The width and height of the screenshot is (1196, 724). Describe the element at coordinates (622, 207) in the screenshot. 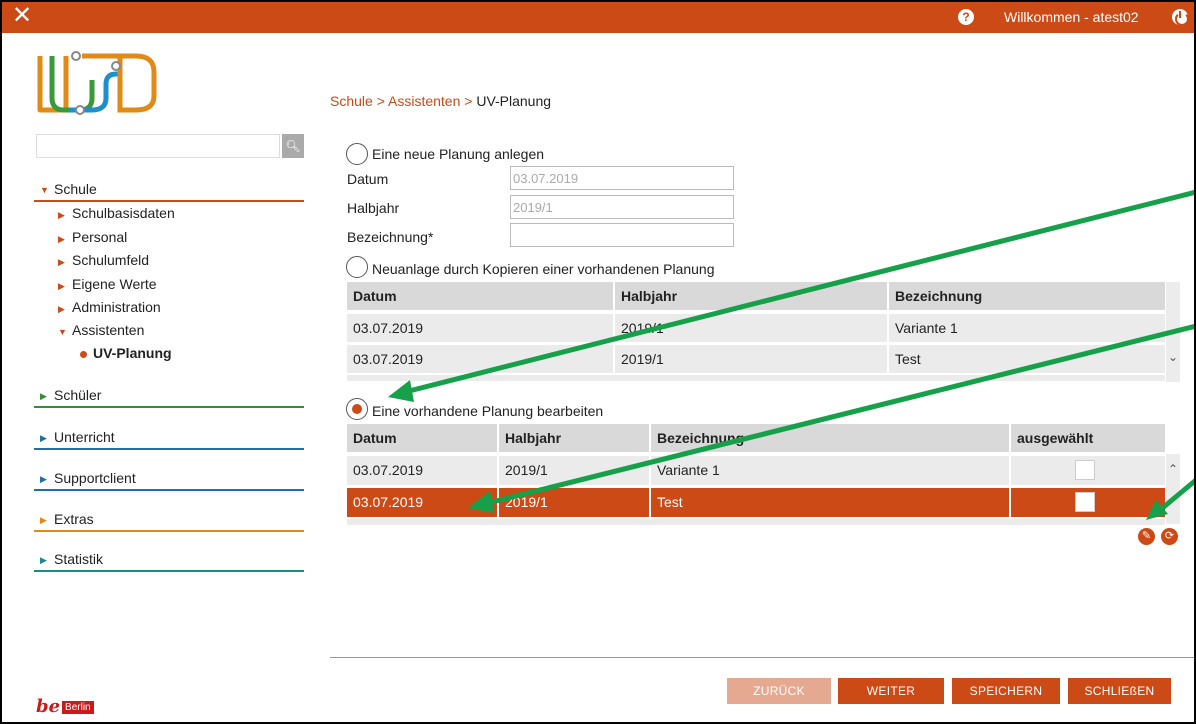

I see `halbjahr-field` at that location.